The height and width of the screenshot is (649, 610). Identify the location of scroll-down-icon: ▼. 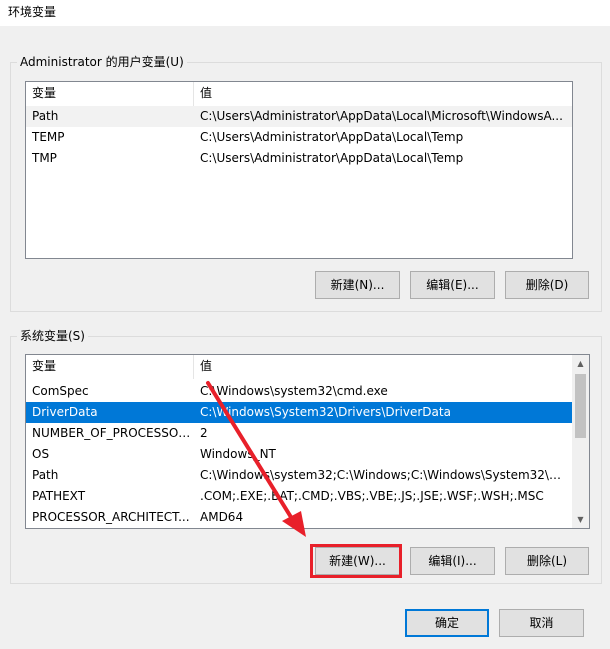
(580, 519).